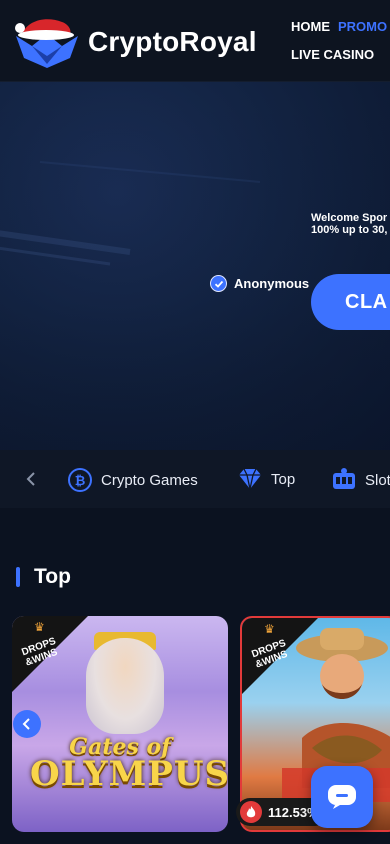 This screenshot has width=390, height=844. I want to click on header: CryptoRoyal HOME PROMO LIVE CASINO, so click(195, 41).